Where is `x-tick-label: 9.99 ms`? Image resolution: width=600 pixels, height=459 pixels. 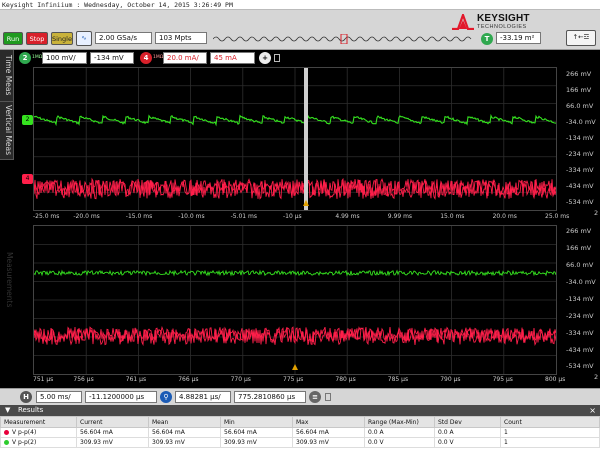
x-tick-label: 9.99 ms is located at coordinates (400, 216).